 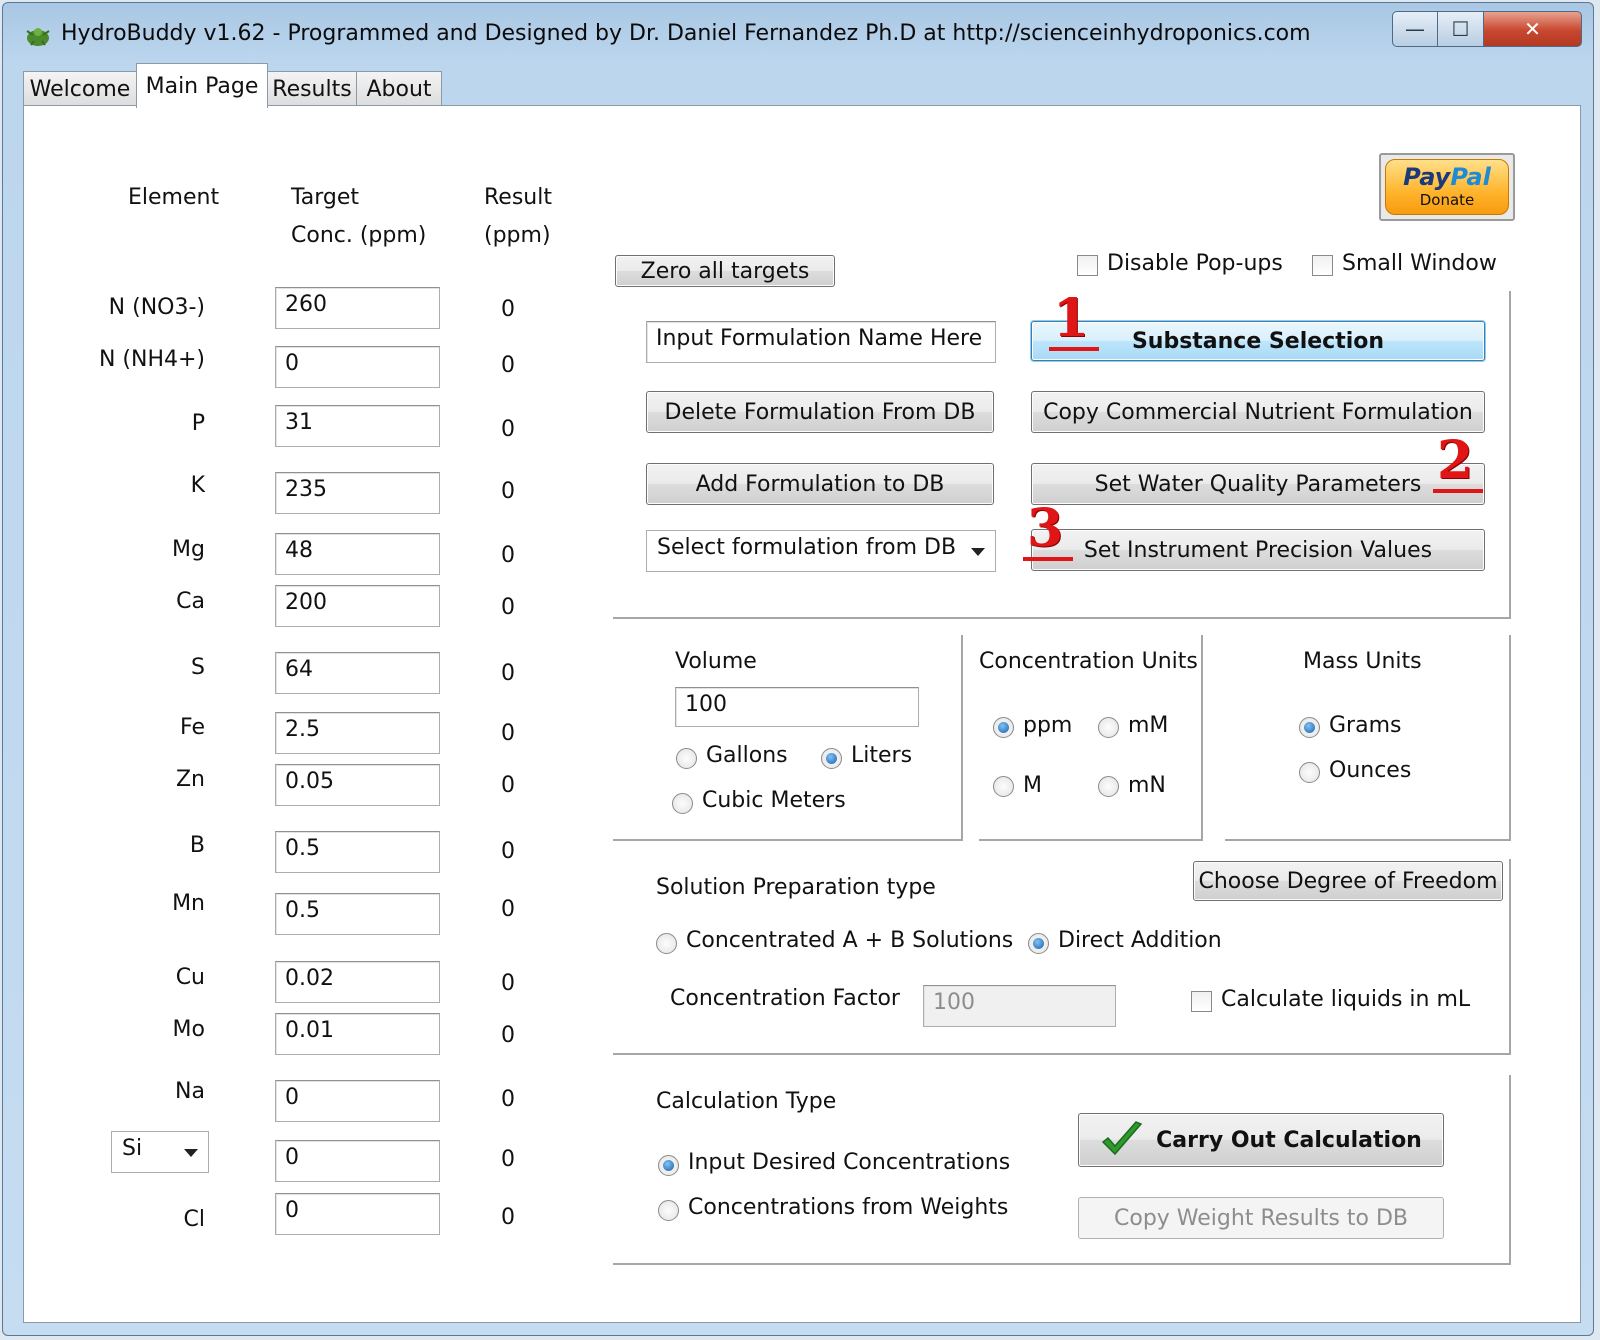 I want to click on substance-selection-button: Substance Selection, so click(x=1258, y=341).